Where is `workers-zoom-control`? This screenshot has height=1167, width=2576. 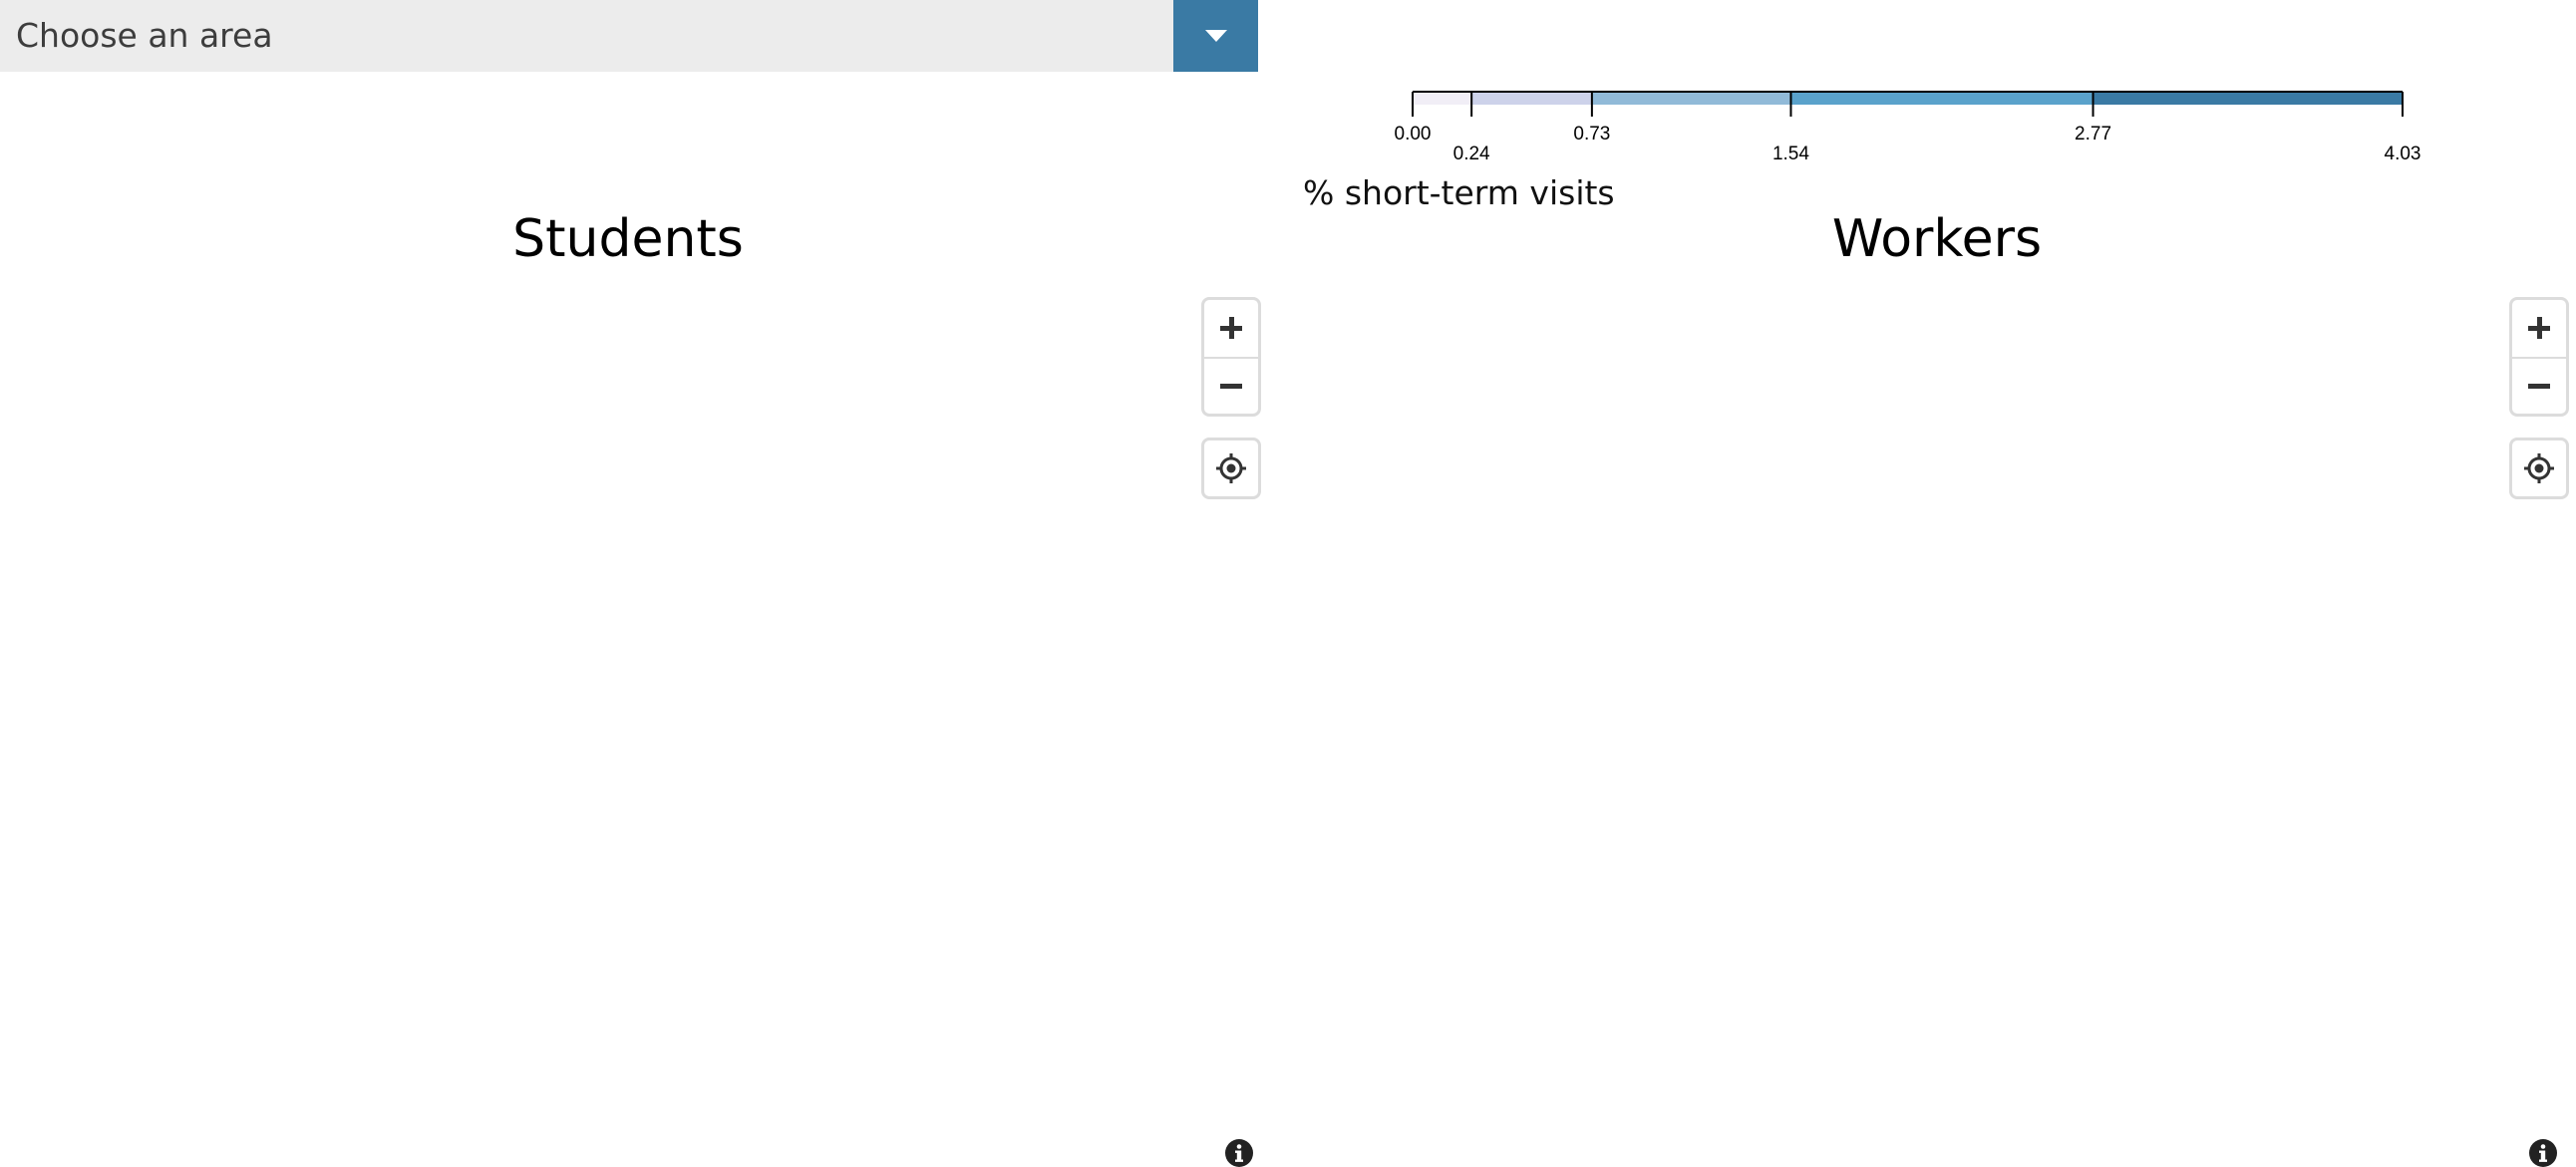 workers-zoom-control is located at coordinates (2539, 357).